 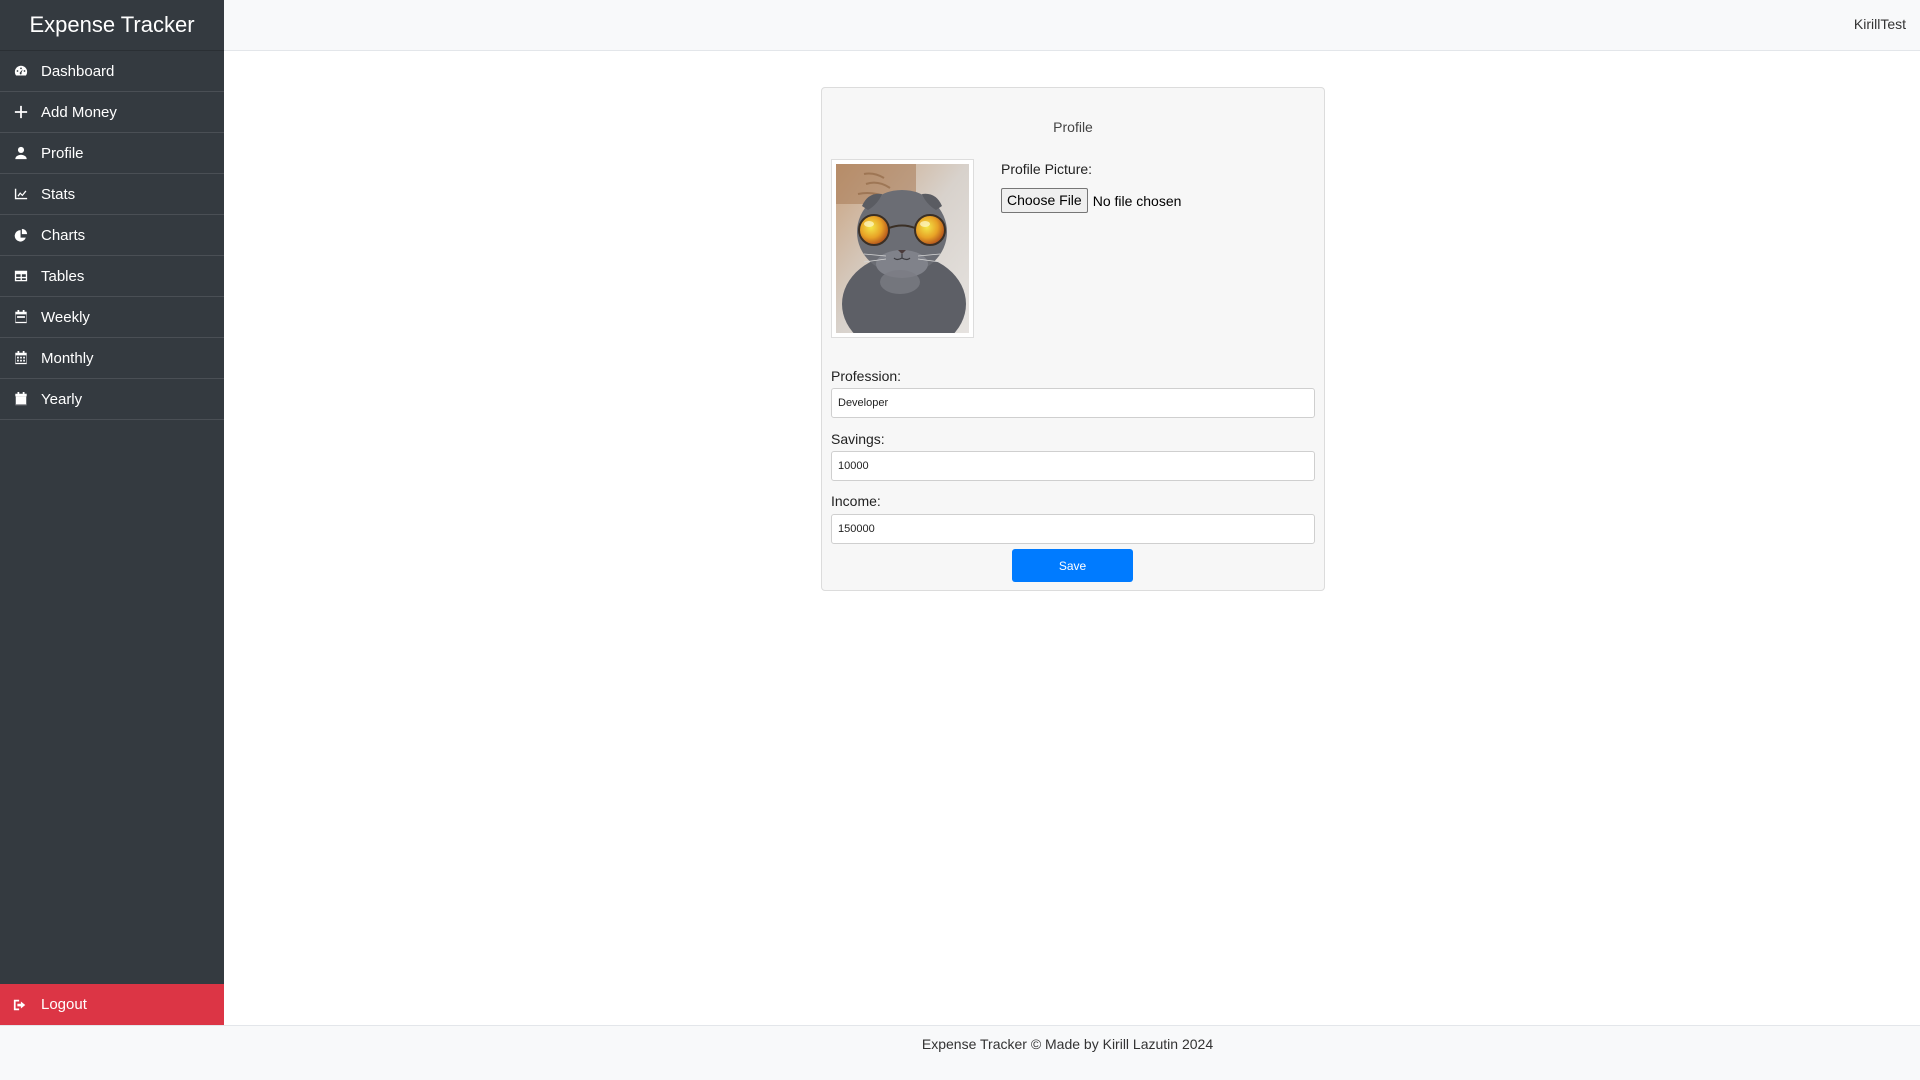 I want to click on sidebar-item-label: Yearly, so click(x=62, y=399).